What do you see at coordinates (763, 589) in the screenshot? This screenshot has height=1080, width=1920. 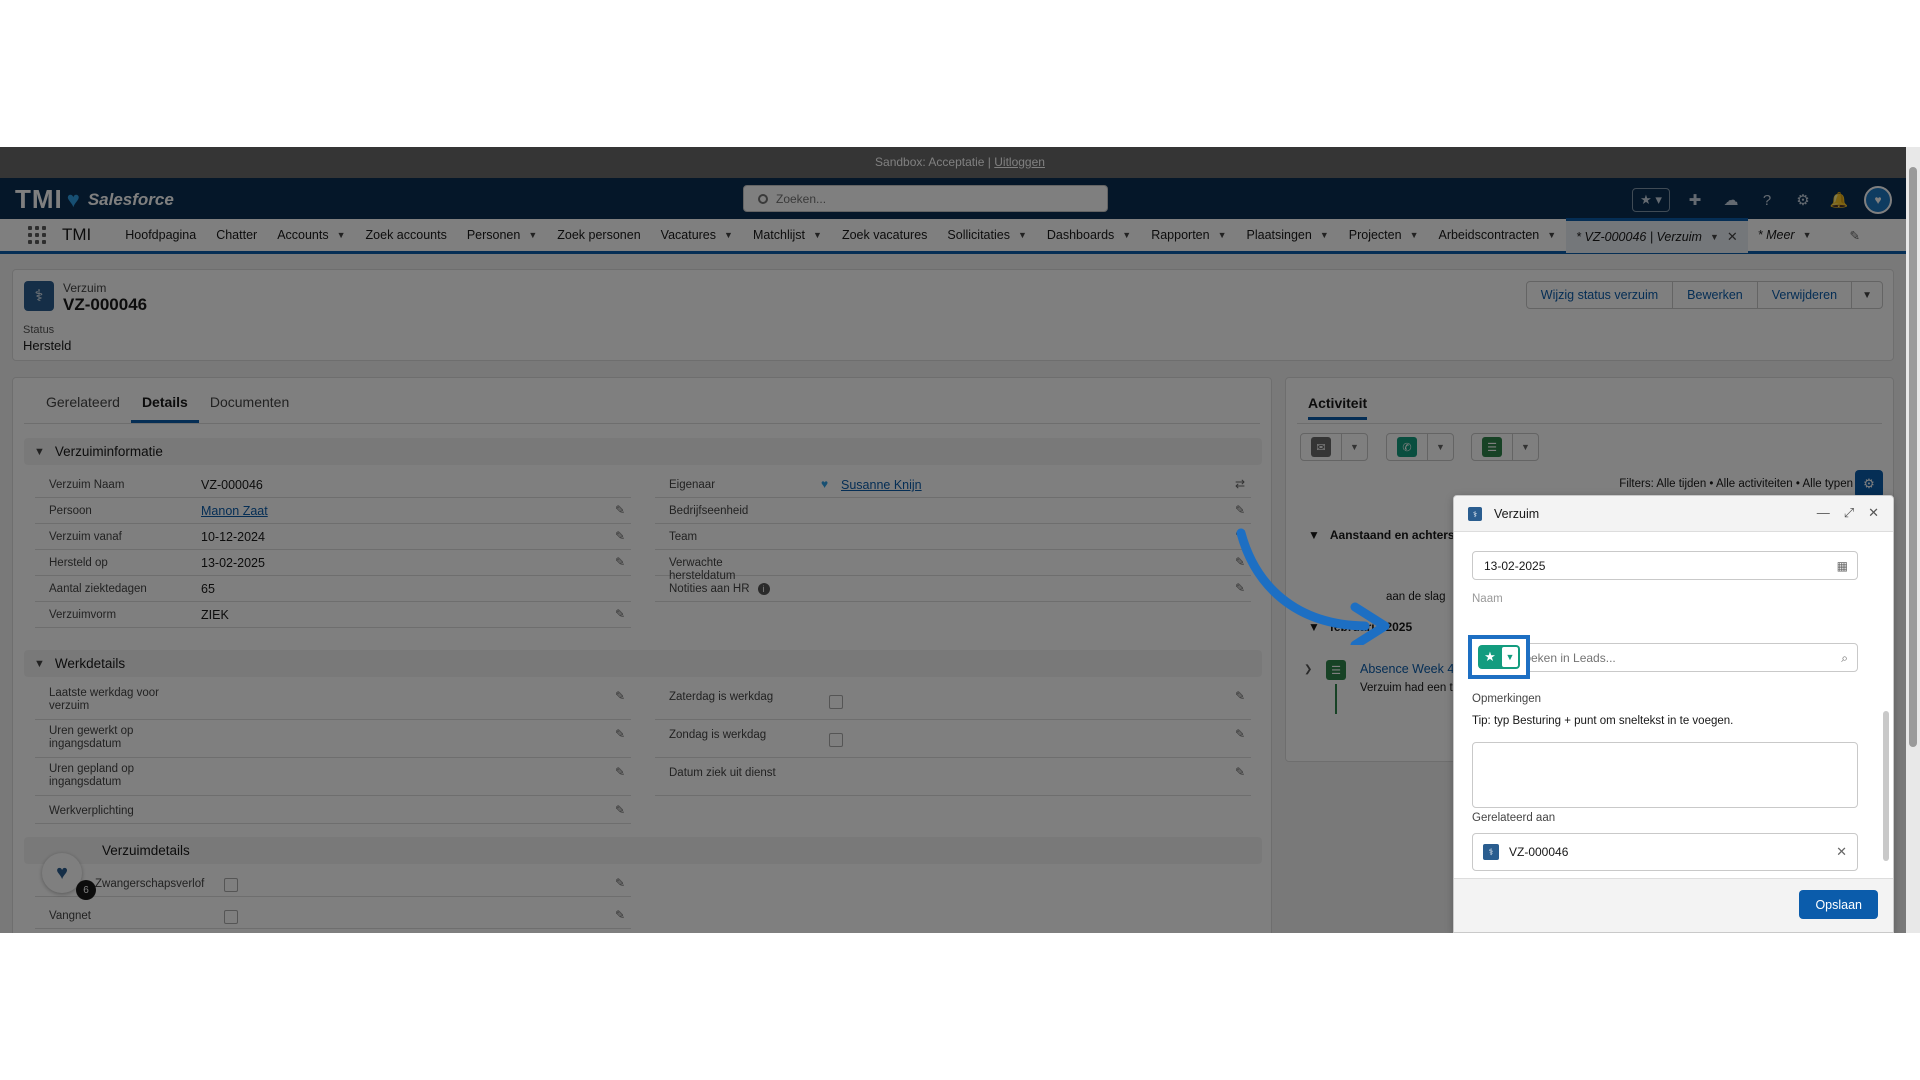 I see `info-icon: i` at bounding box center [763, 589].